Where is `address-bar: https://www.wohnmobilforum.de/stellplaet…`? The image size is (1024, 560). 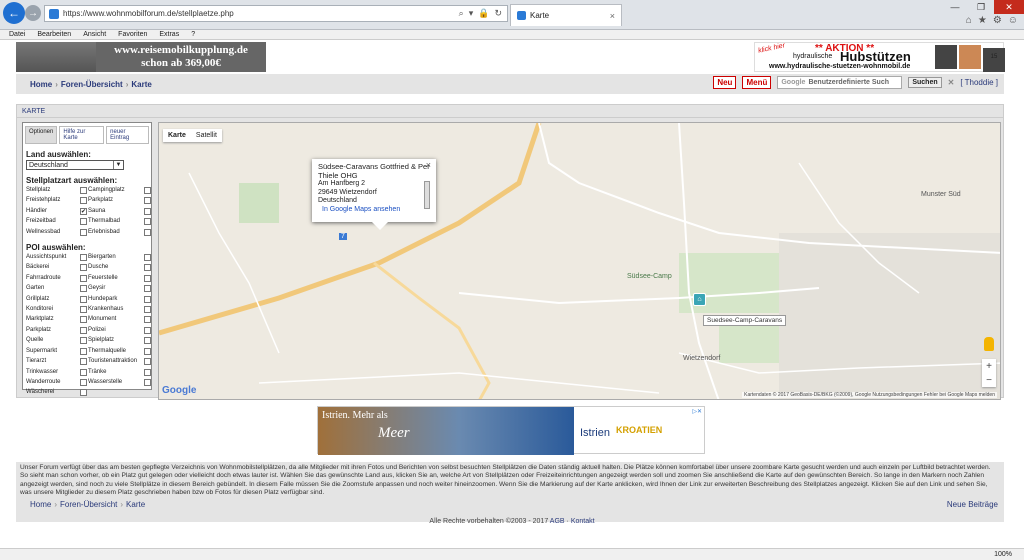
address-bar: https://www.wohnmobilforum.de/stellplaet… is located at coordinates (276, 13).